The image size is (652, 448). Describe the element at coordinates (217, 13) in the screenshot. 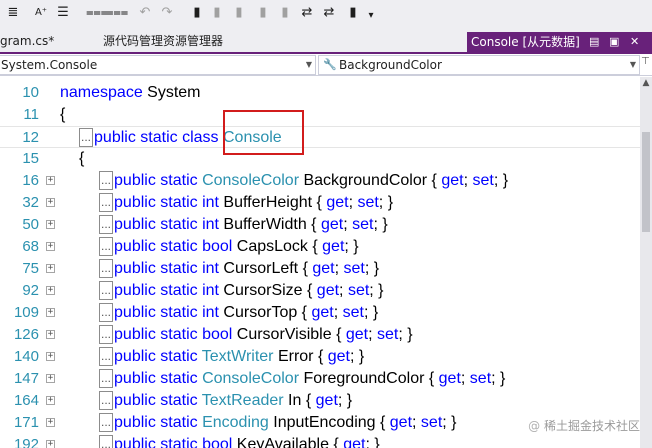

I see `bookmark-prev-icon: ▮` at that location.